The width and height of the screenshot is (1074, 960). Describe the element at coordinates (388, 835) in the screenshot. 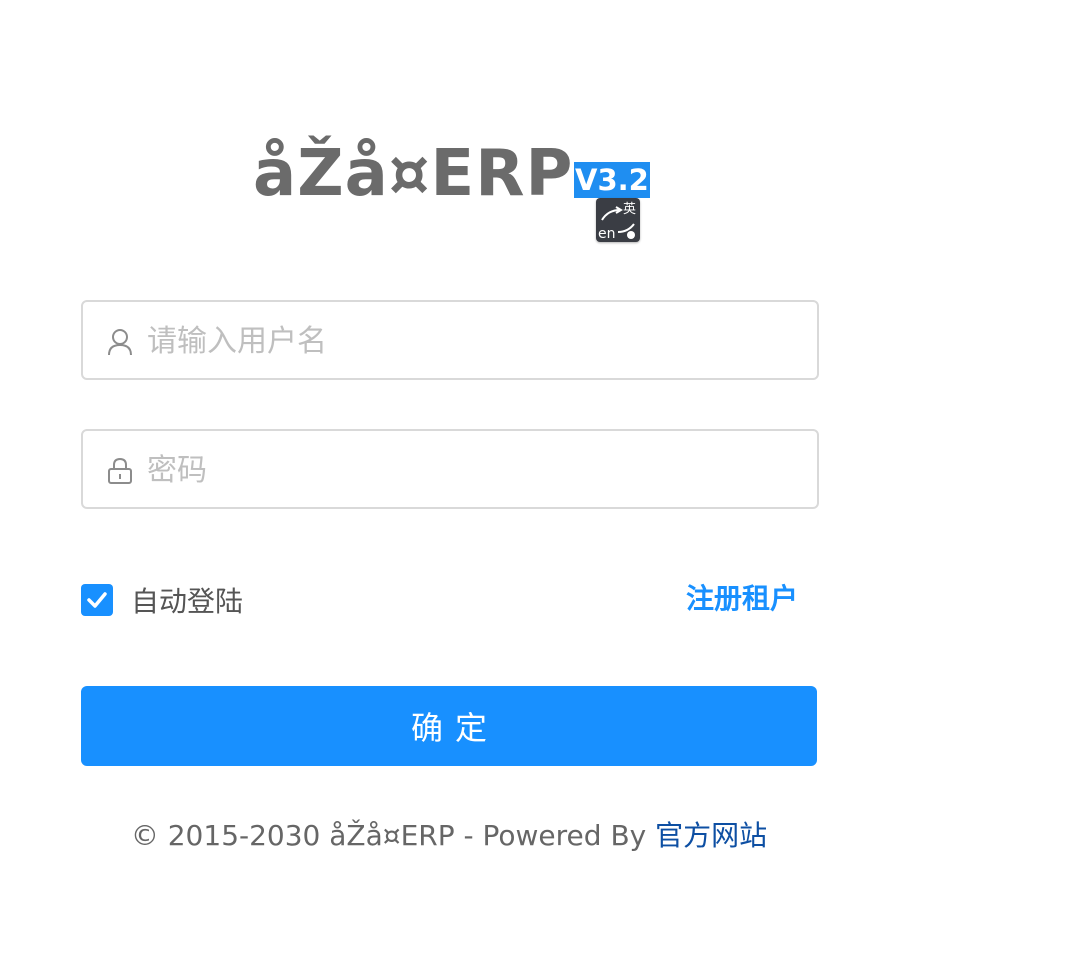

I see `footer-copyright: © 2015-2030 åŽå¤ERP - Powered By` at that location.